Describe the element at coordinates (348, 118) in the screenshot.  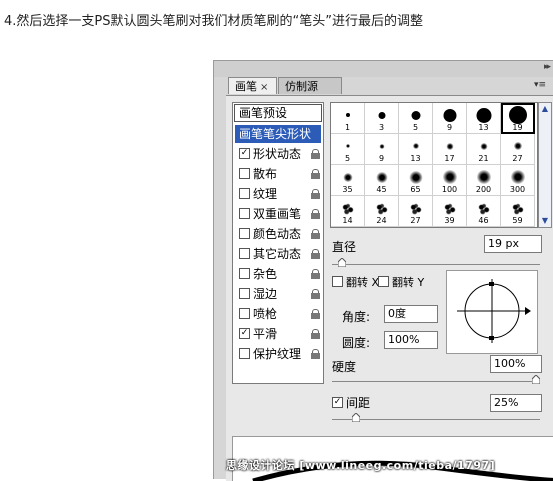
I see `brush-tip-cell: 1` at that location.